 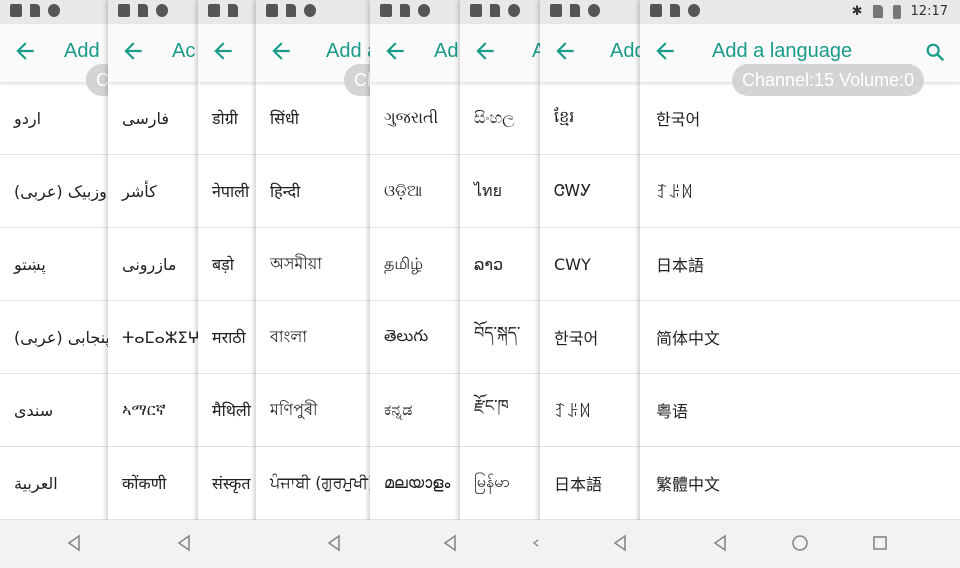 What do you see at coordinates (415, 53) in the screenshot?
I see `app-bar: Ad` at bounding box center [415, 53].